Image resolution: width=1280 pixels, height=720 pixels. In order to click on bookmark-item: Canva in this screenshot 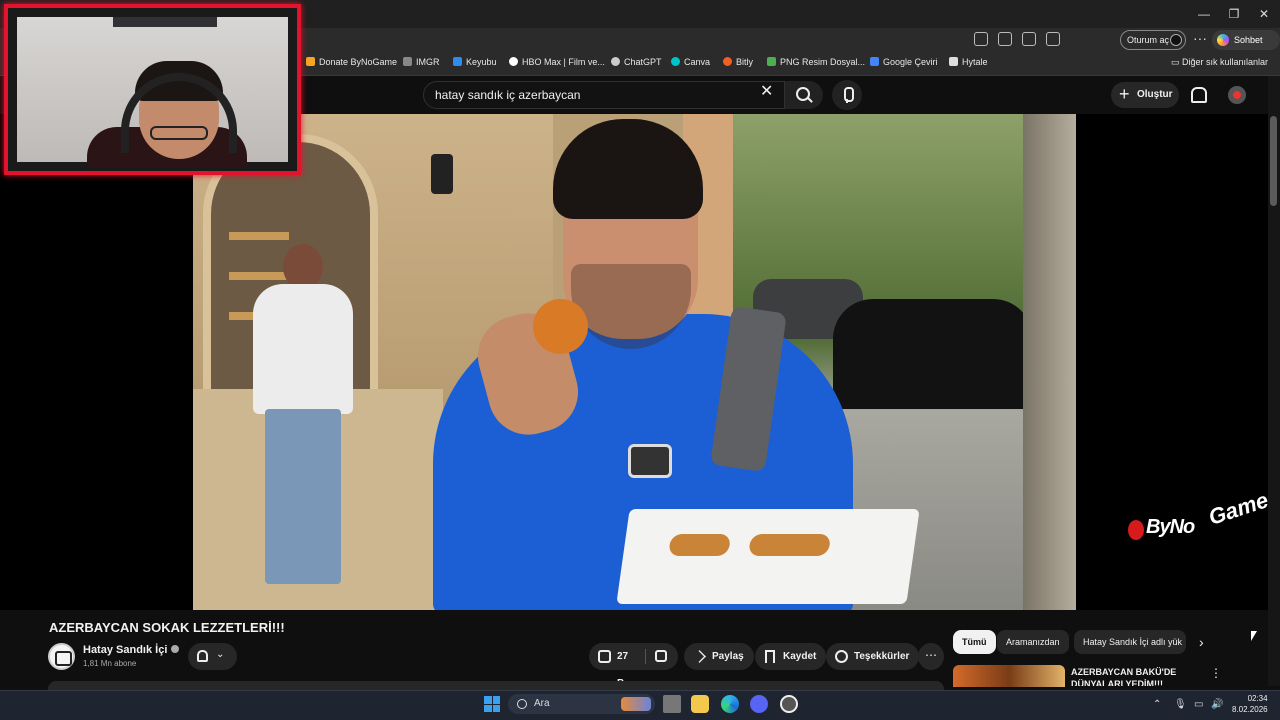, I will do `click(690, 62)`.